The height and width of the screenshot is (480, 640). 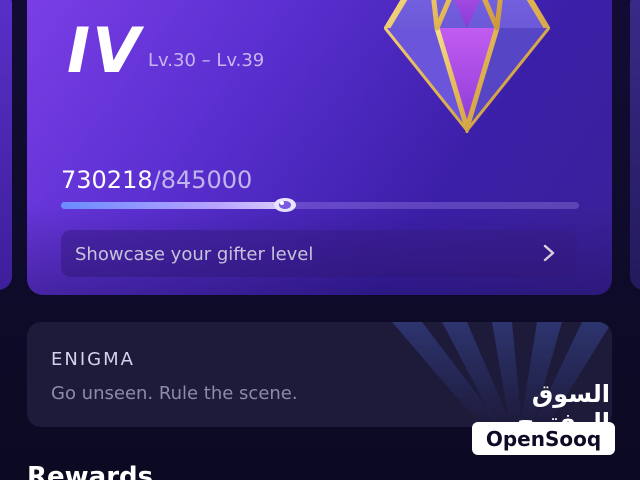 I want to click on enigma-title: ENIGMA, so click(x=93, y=359).